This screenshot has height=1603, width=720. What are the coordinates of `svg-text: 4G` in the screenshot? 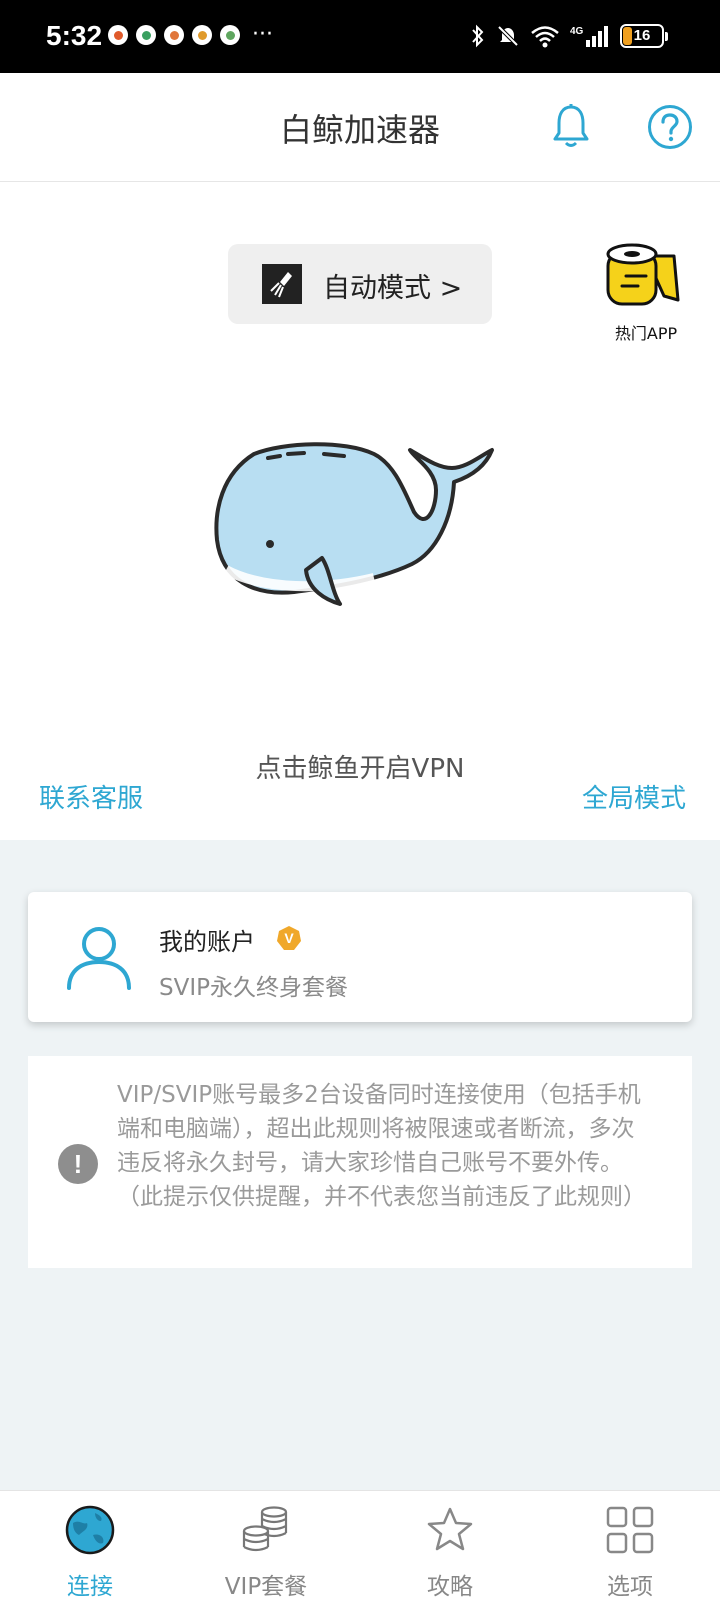 It's located at (577, 31).